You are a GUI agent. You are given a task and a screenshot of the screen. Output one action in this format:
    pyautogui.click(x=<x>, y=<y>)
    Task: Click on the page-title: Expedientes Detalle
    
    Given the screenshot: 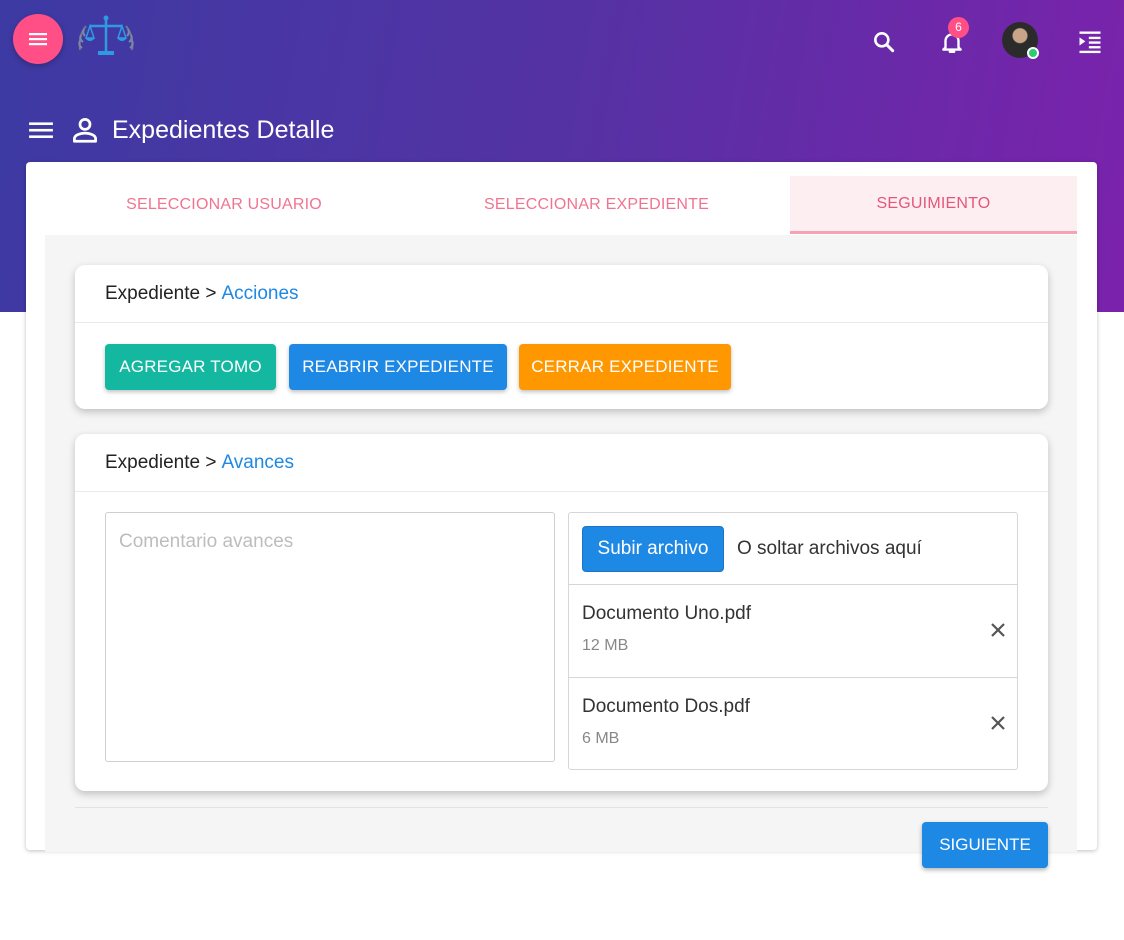 What is the action you would take?
    pyautogui.click(x=223, y=129)
    